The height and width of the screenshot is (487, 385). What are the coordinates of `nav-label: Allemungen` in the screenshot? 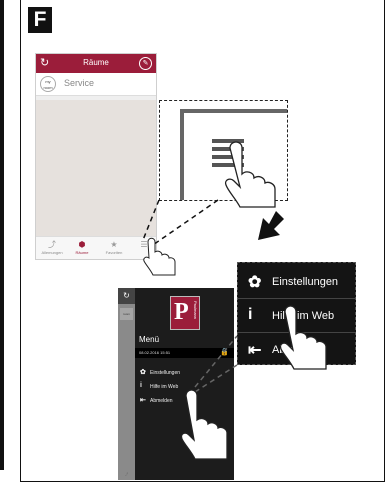 It's located at (52, 252).